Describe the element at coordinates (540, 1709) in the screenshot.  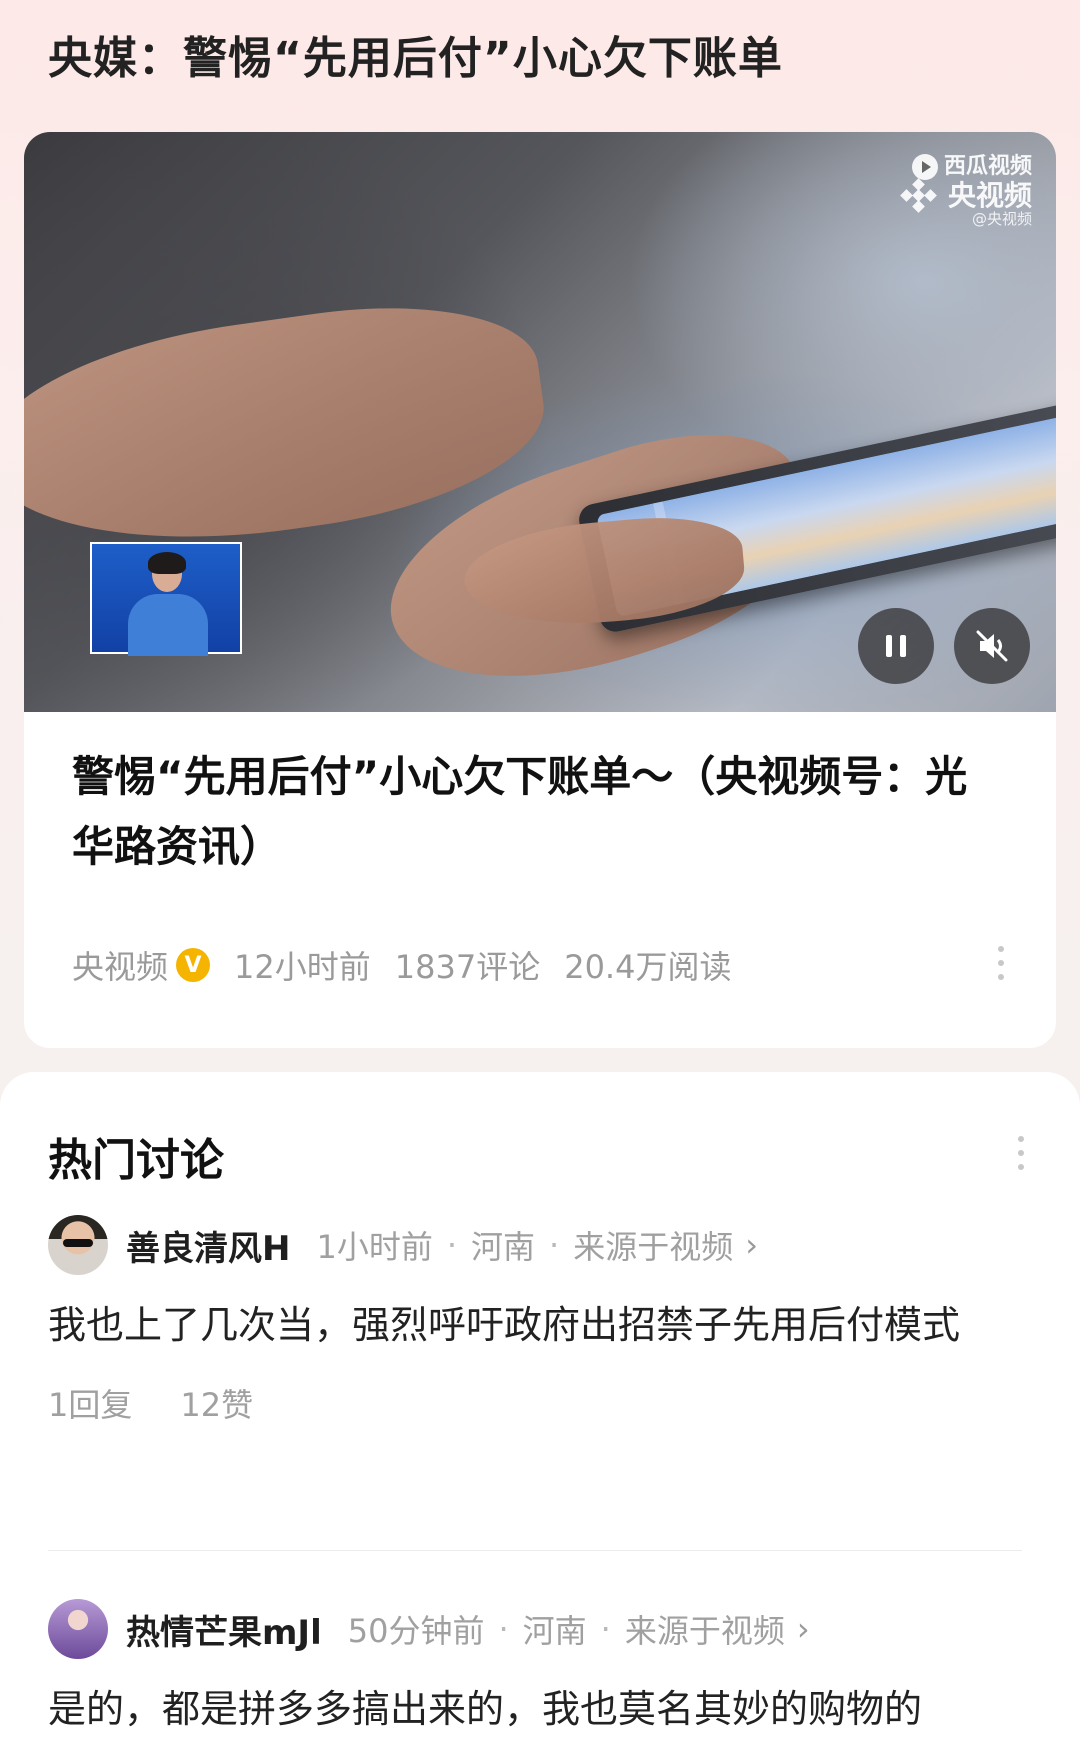
I see `comment-text: 是的，都是拼多多搞出来的，我也莫名其妙的购物的` at that location.